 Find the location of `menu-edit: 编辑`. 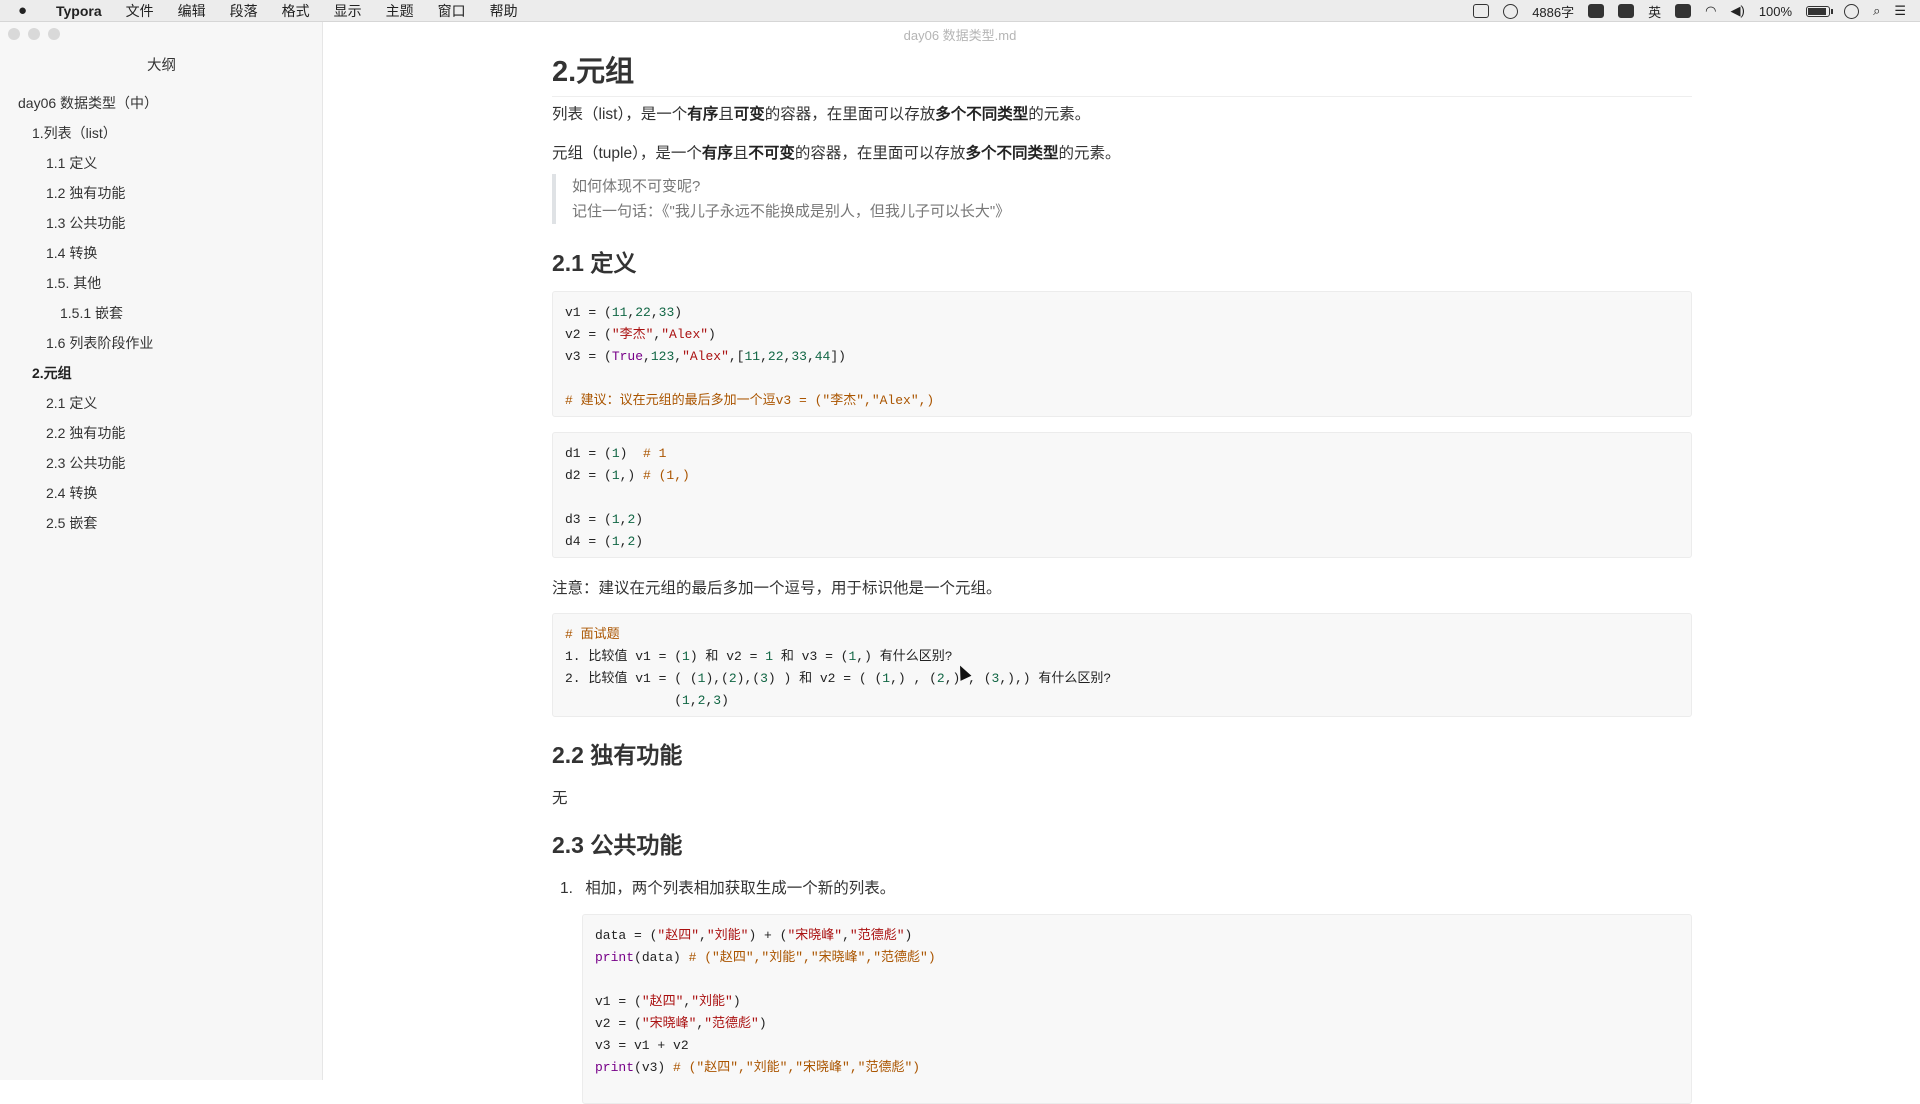

menu-edit: 编辑 is located at coordinates (192, 11).